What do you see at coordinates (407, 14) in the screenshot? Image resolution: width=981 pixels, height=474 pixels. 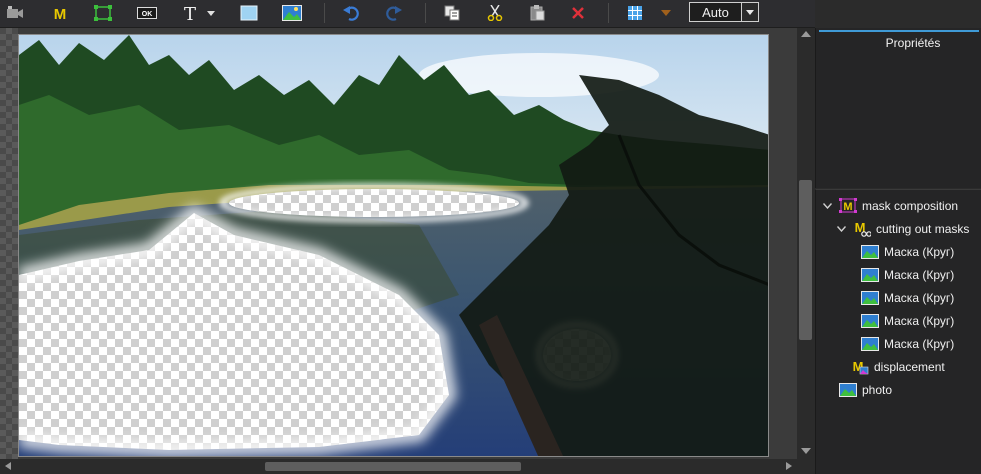 I see `toolbar: M OK T Auto` at bounding box center [407, 14].